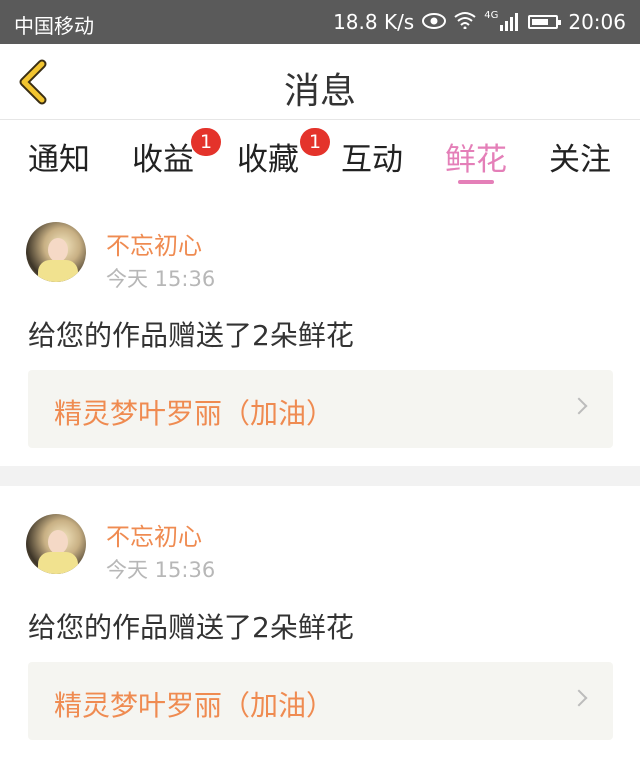  What do you see at coordinates (545, 22) in the screenshot?
I see `battery-icon` at bounding box center [545, 22].